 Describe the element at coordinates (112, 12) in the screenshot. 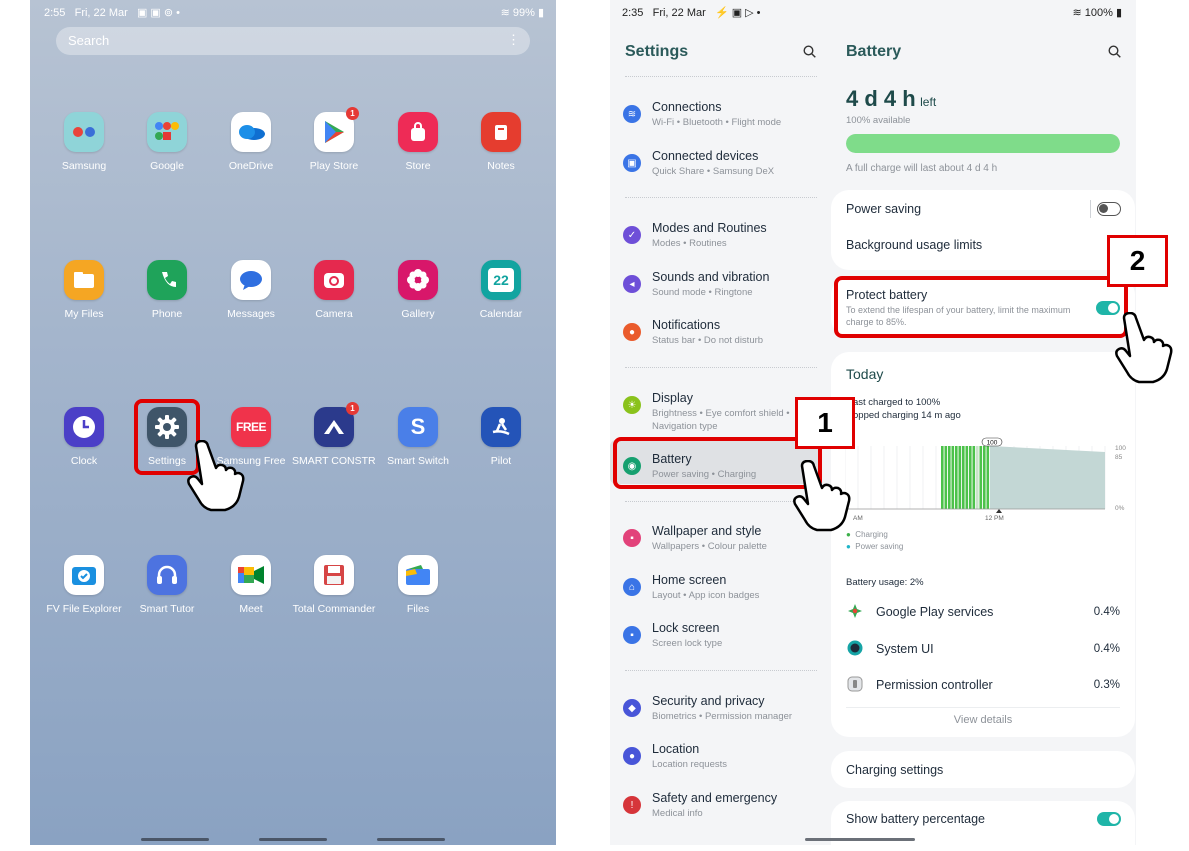

I see `status-bar-left: 2:55 Fri, 22 Mar ▣ ▣ ⊚ •` at that location.